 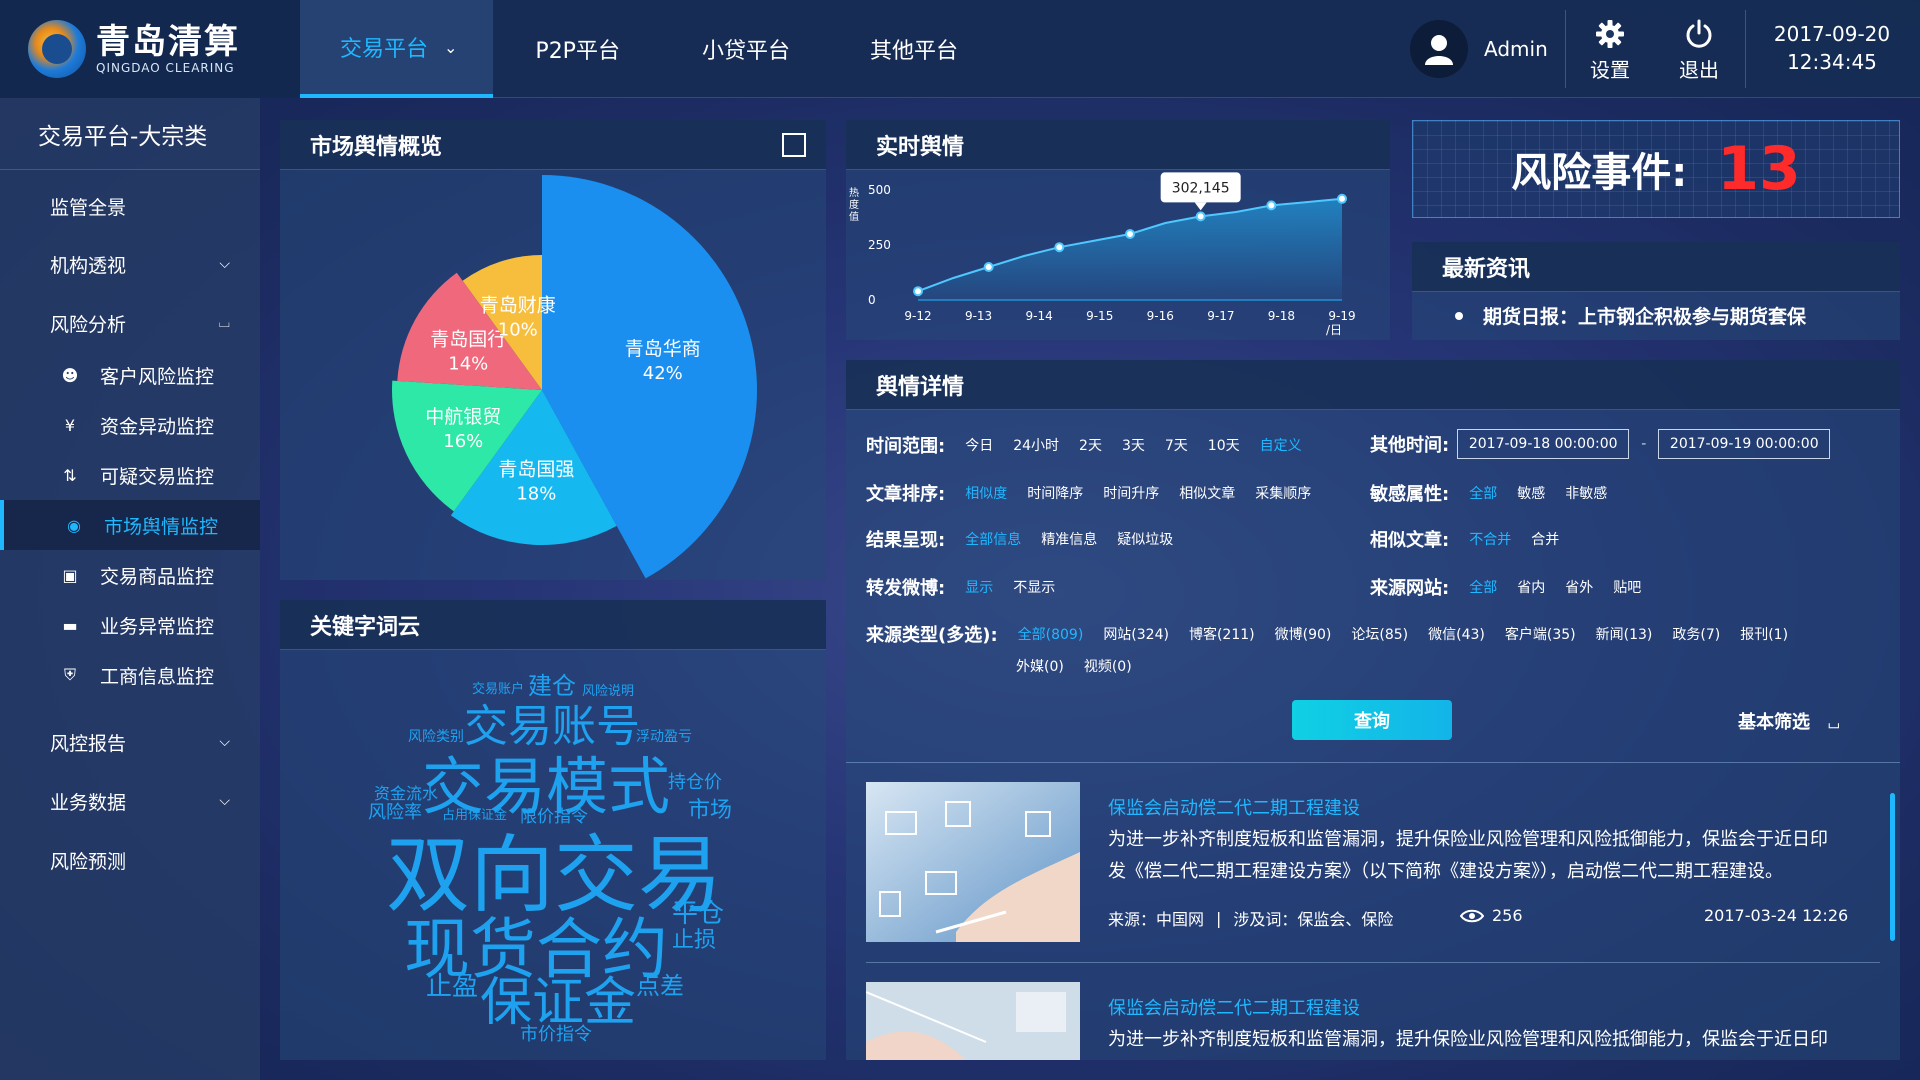 What do you see at coordinates (376, 147) in the screenshot?
I see `panel-title: 市场舆情概览` at bounding box center [376, 147].